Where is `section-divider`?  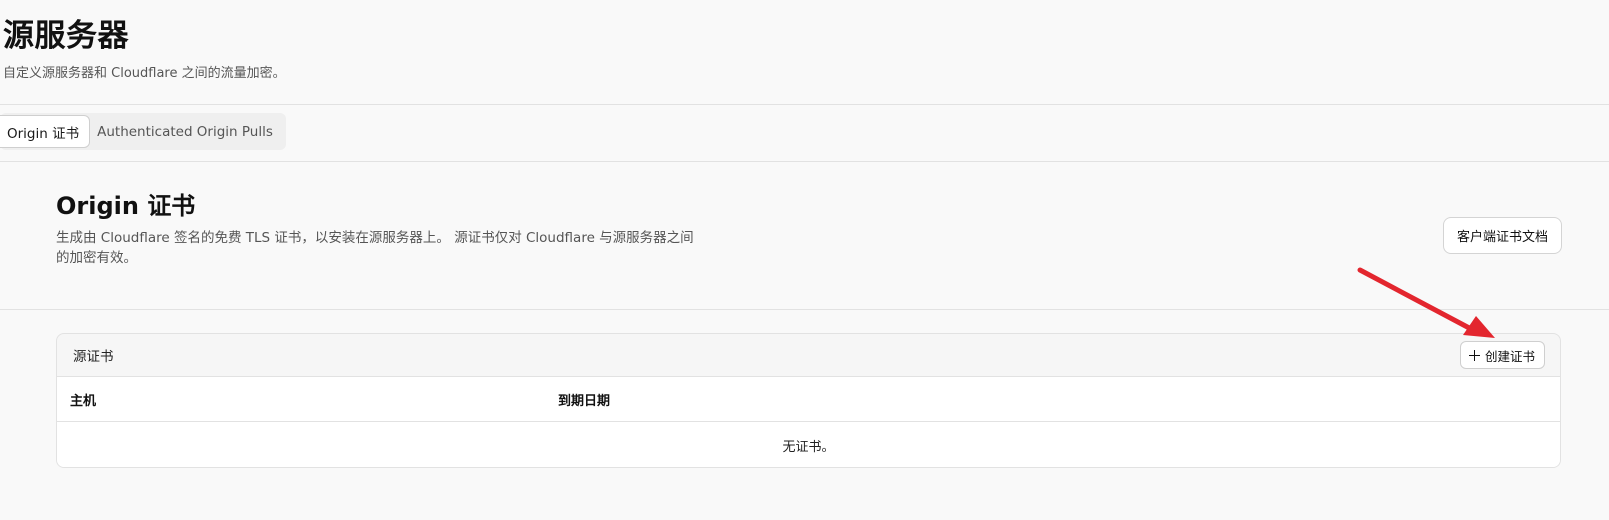 section-divider is located at coordinates (804, 309).